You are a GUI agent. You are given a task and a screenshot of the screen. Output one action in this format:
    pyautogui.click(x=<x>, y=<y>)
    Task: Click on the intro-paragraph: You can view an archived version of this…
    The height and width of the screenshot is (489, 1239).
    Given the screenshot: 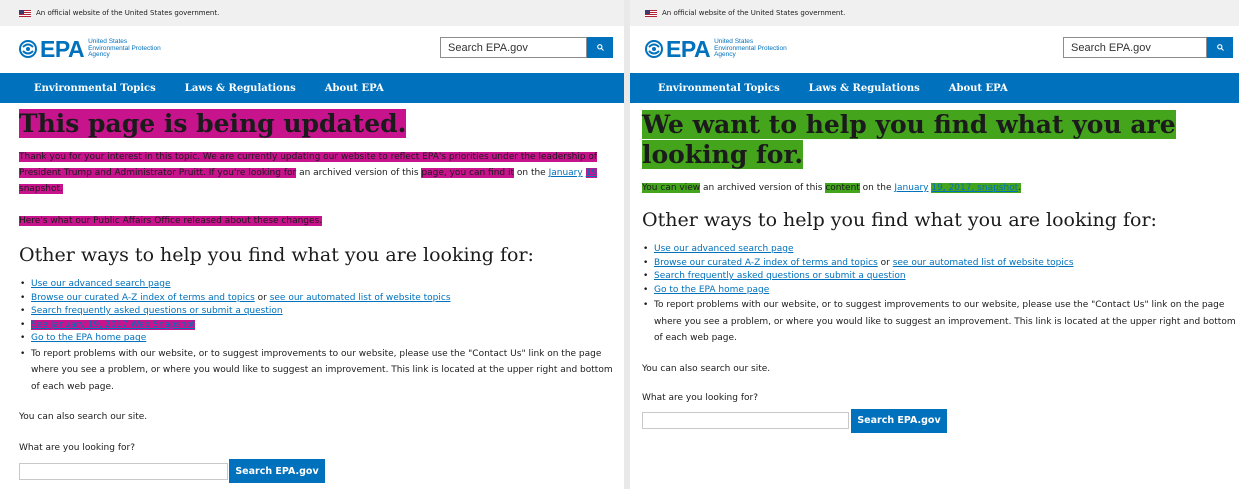 What is the action you would take?
    pyautogui.click(x=832, y=188)
    